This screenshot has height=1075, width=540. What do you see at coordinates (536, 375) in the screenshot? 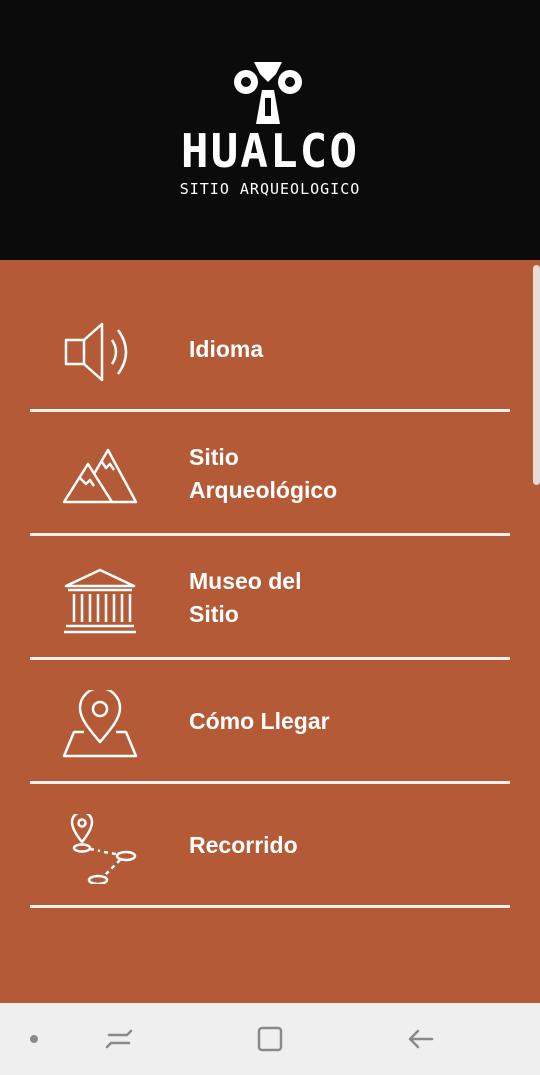
I see `scrollbar` at bounding box center [536, 375].